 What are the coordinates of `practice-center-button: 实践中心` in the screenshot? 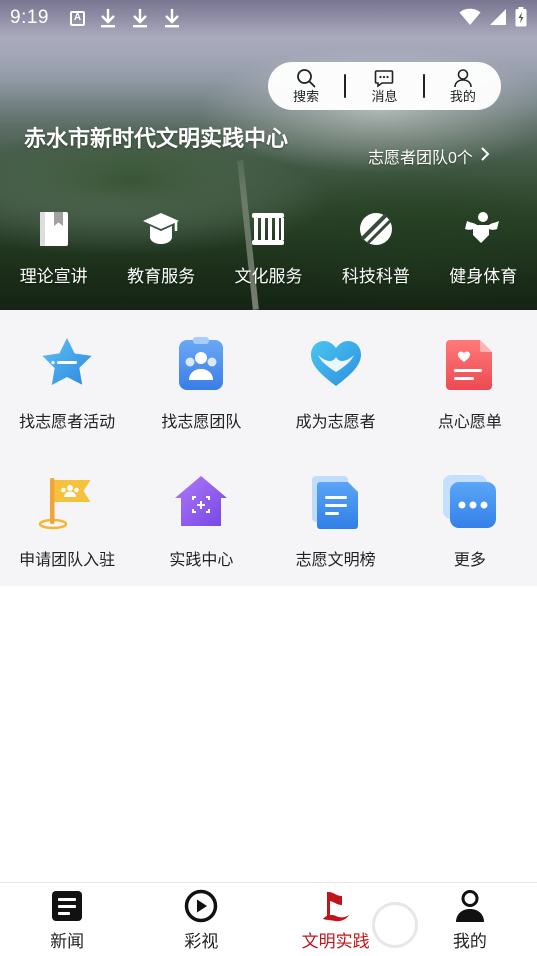 It's located at (201, 520).